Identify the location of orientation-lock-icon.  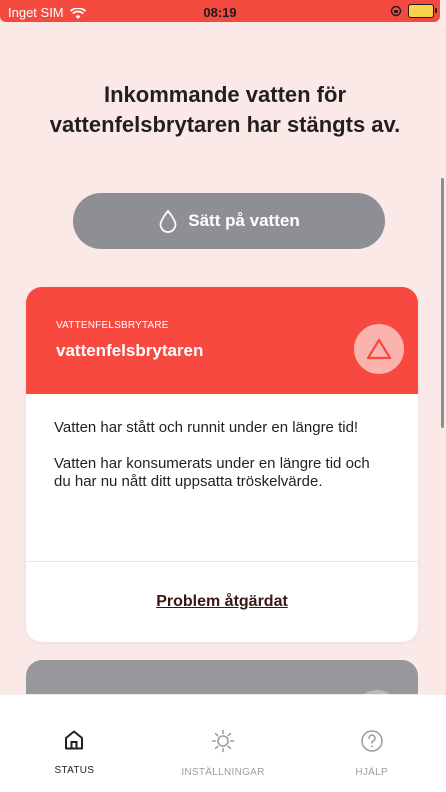
(396, 11).